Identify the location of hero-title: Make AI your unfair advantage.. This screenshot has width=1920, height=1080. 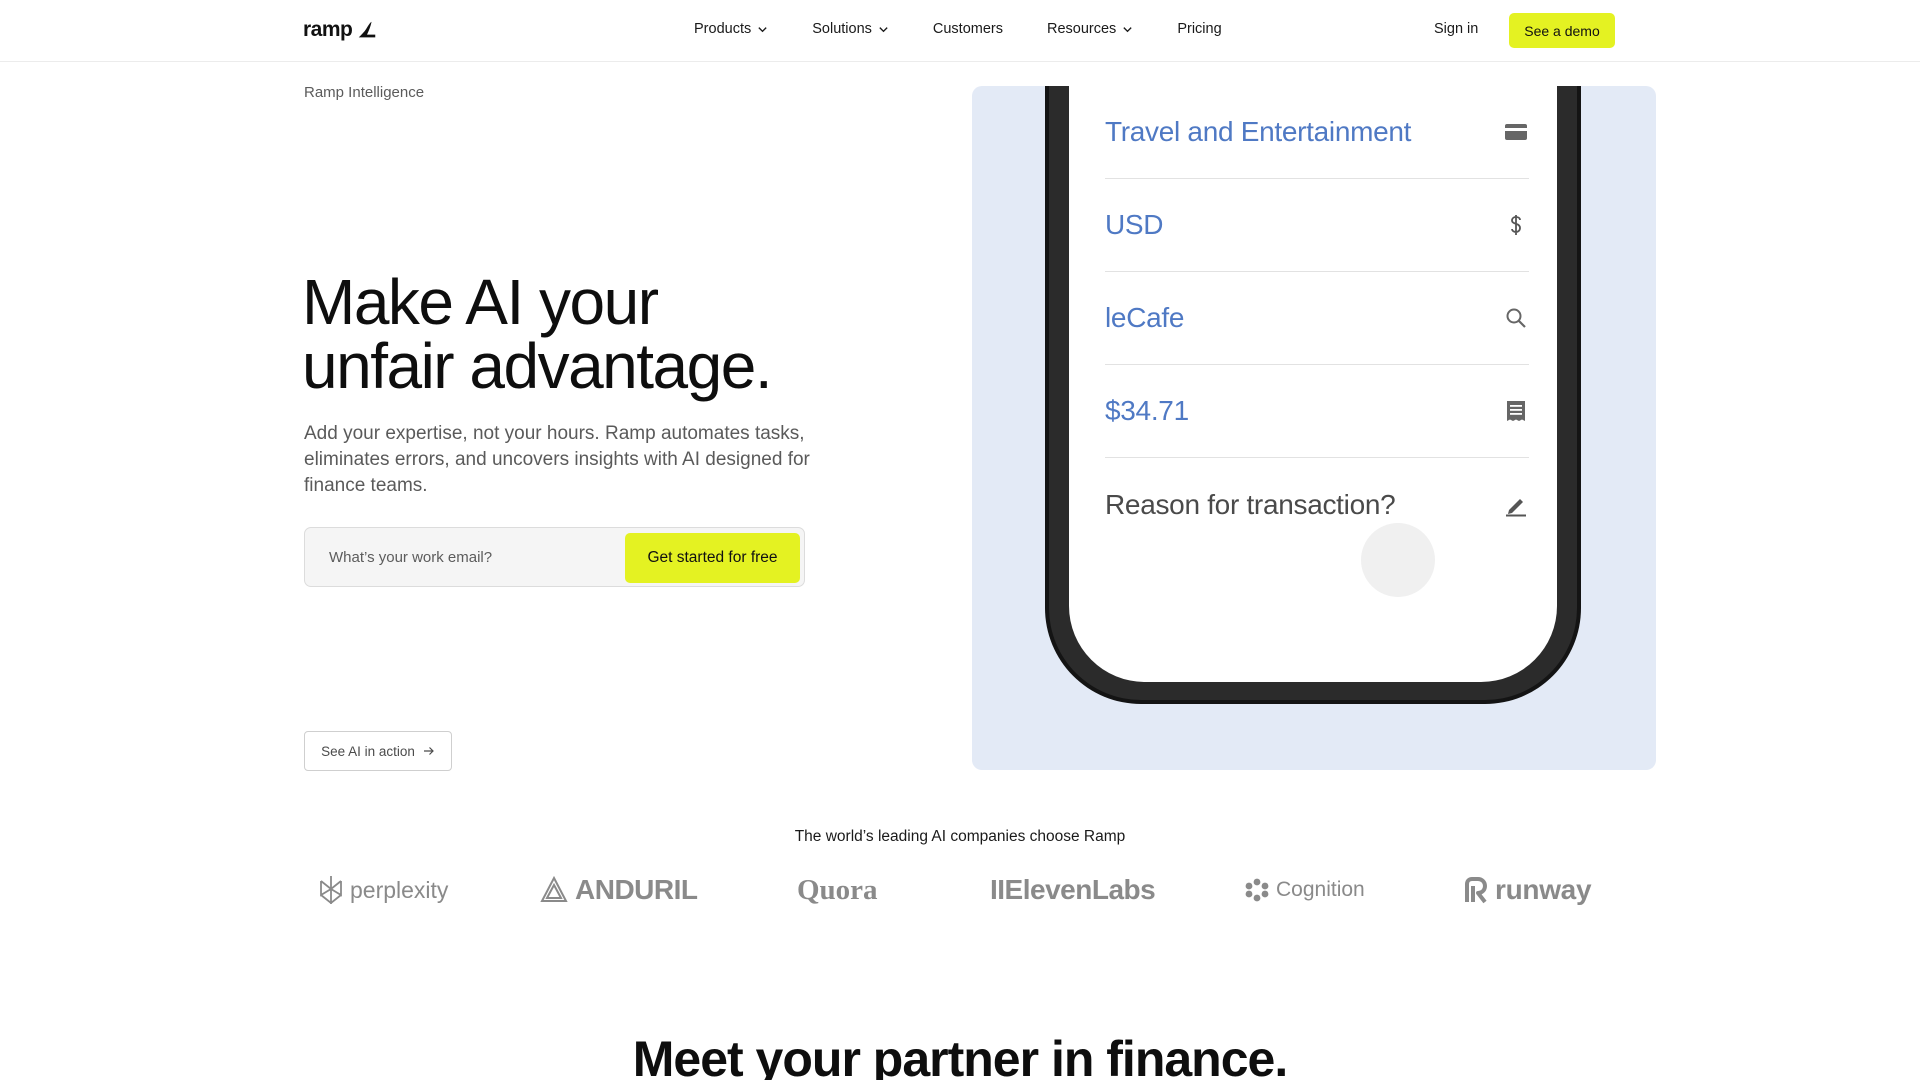
(612, 334).